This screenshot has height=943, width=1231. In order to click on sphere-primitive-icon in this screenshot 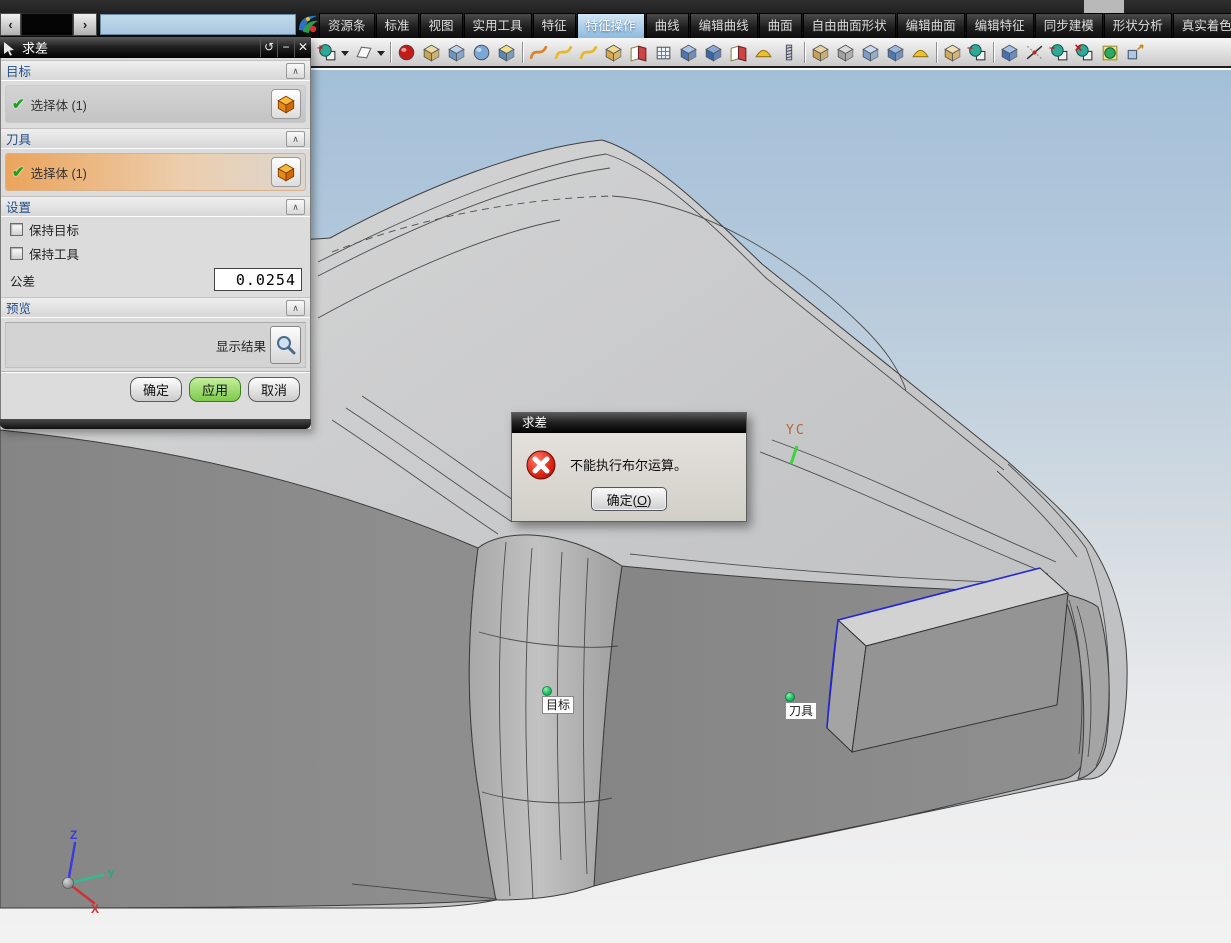, I will do `click(406, 52)`.